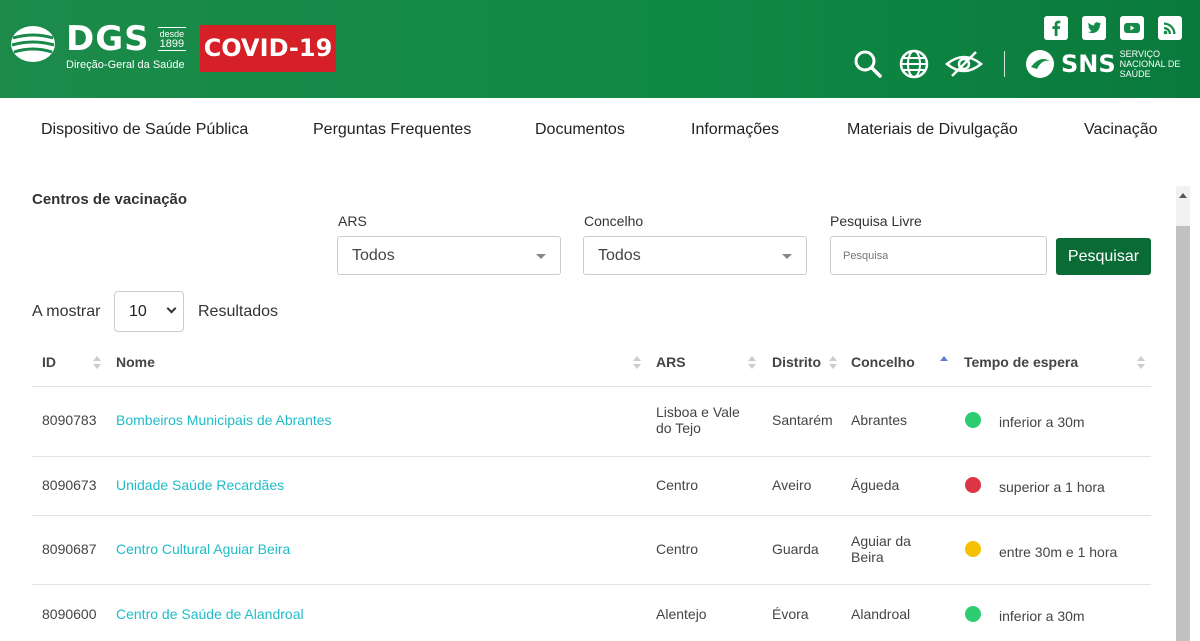 The image size is (1200, 641). I want to click on cell-concelho: Alandroal, so click(881, 614).